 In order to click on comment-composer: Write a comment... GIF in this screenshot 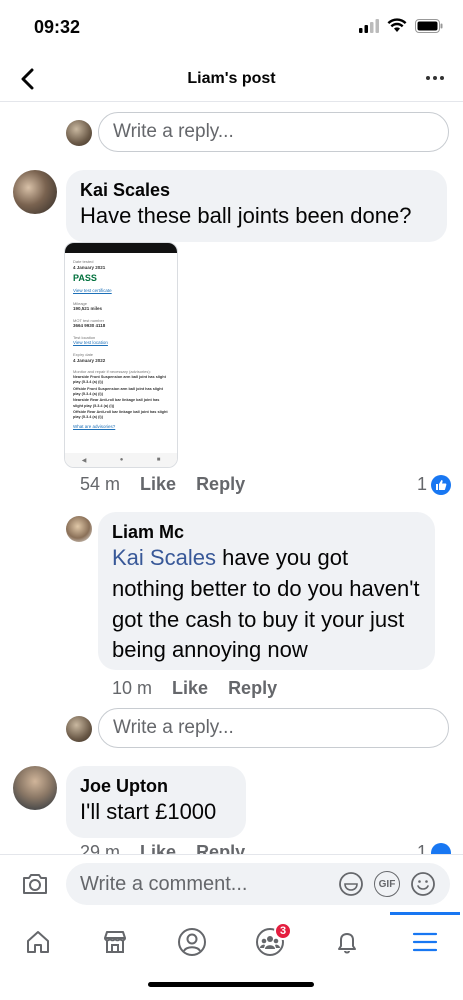, I will do `click(231, 883)`.